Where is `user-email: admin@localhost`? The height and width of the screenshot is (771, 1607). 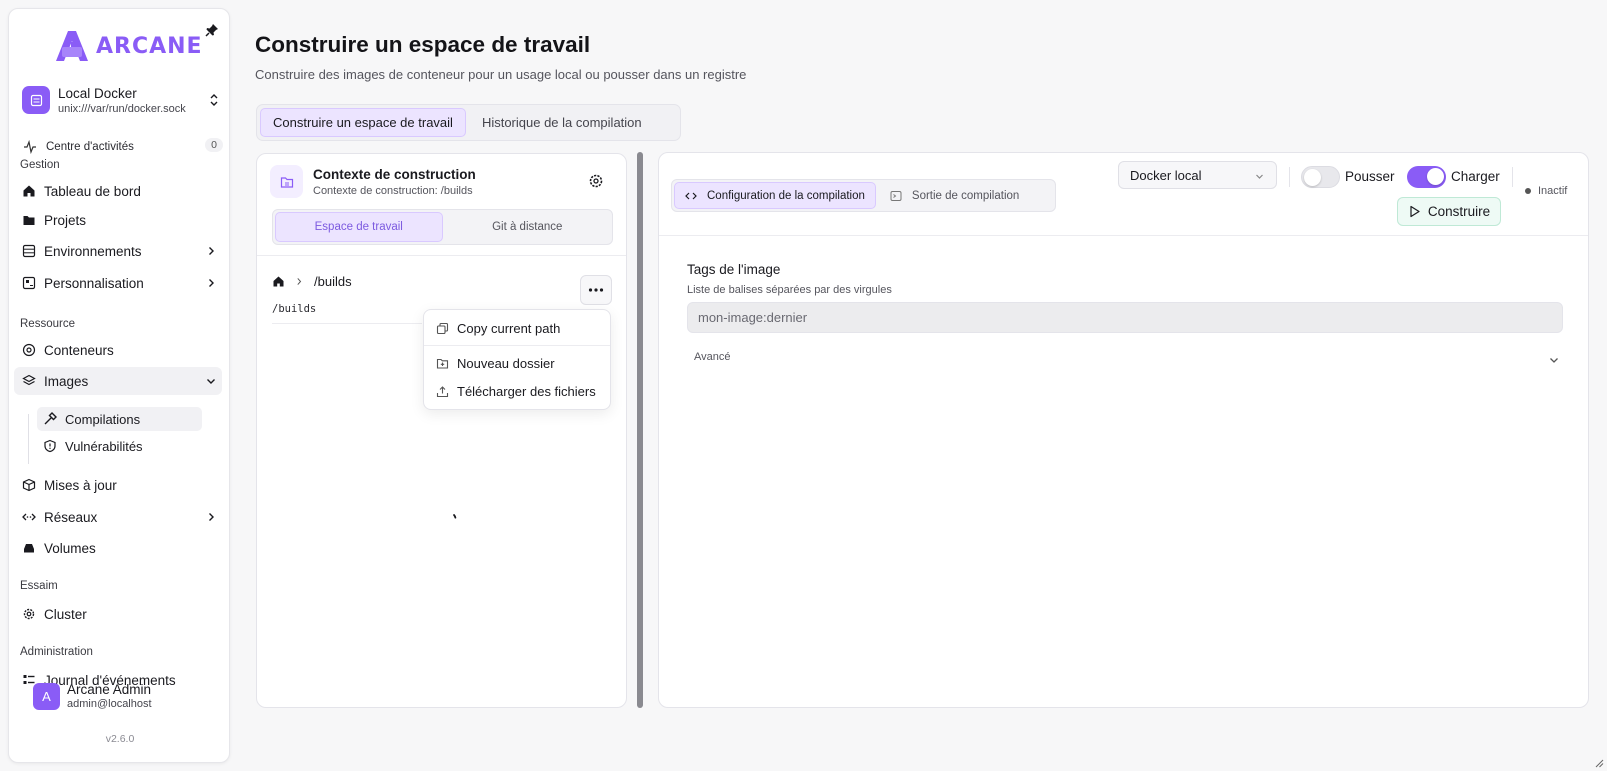
user-email: admin@localhost is located at coordinates (109, 704).